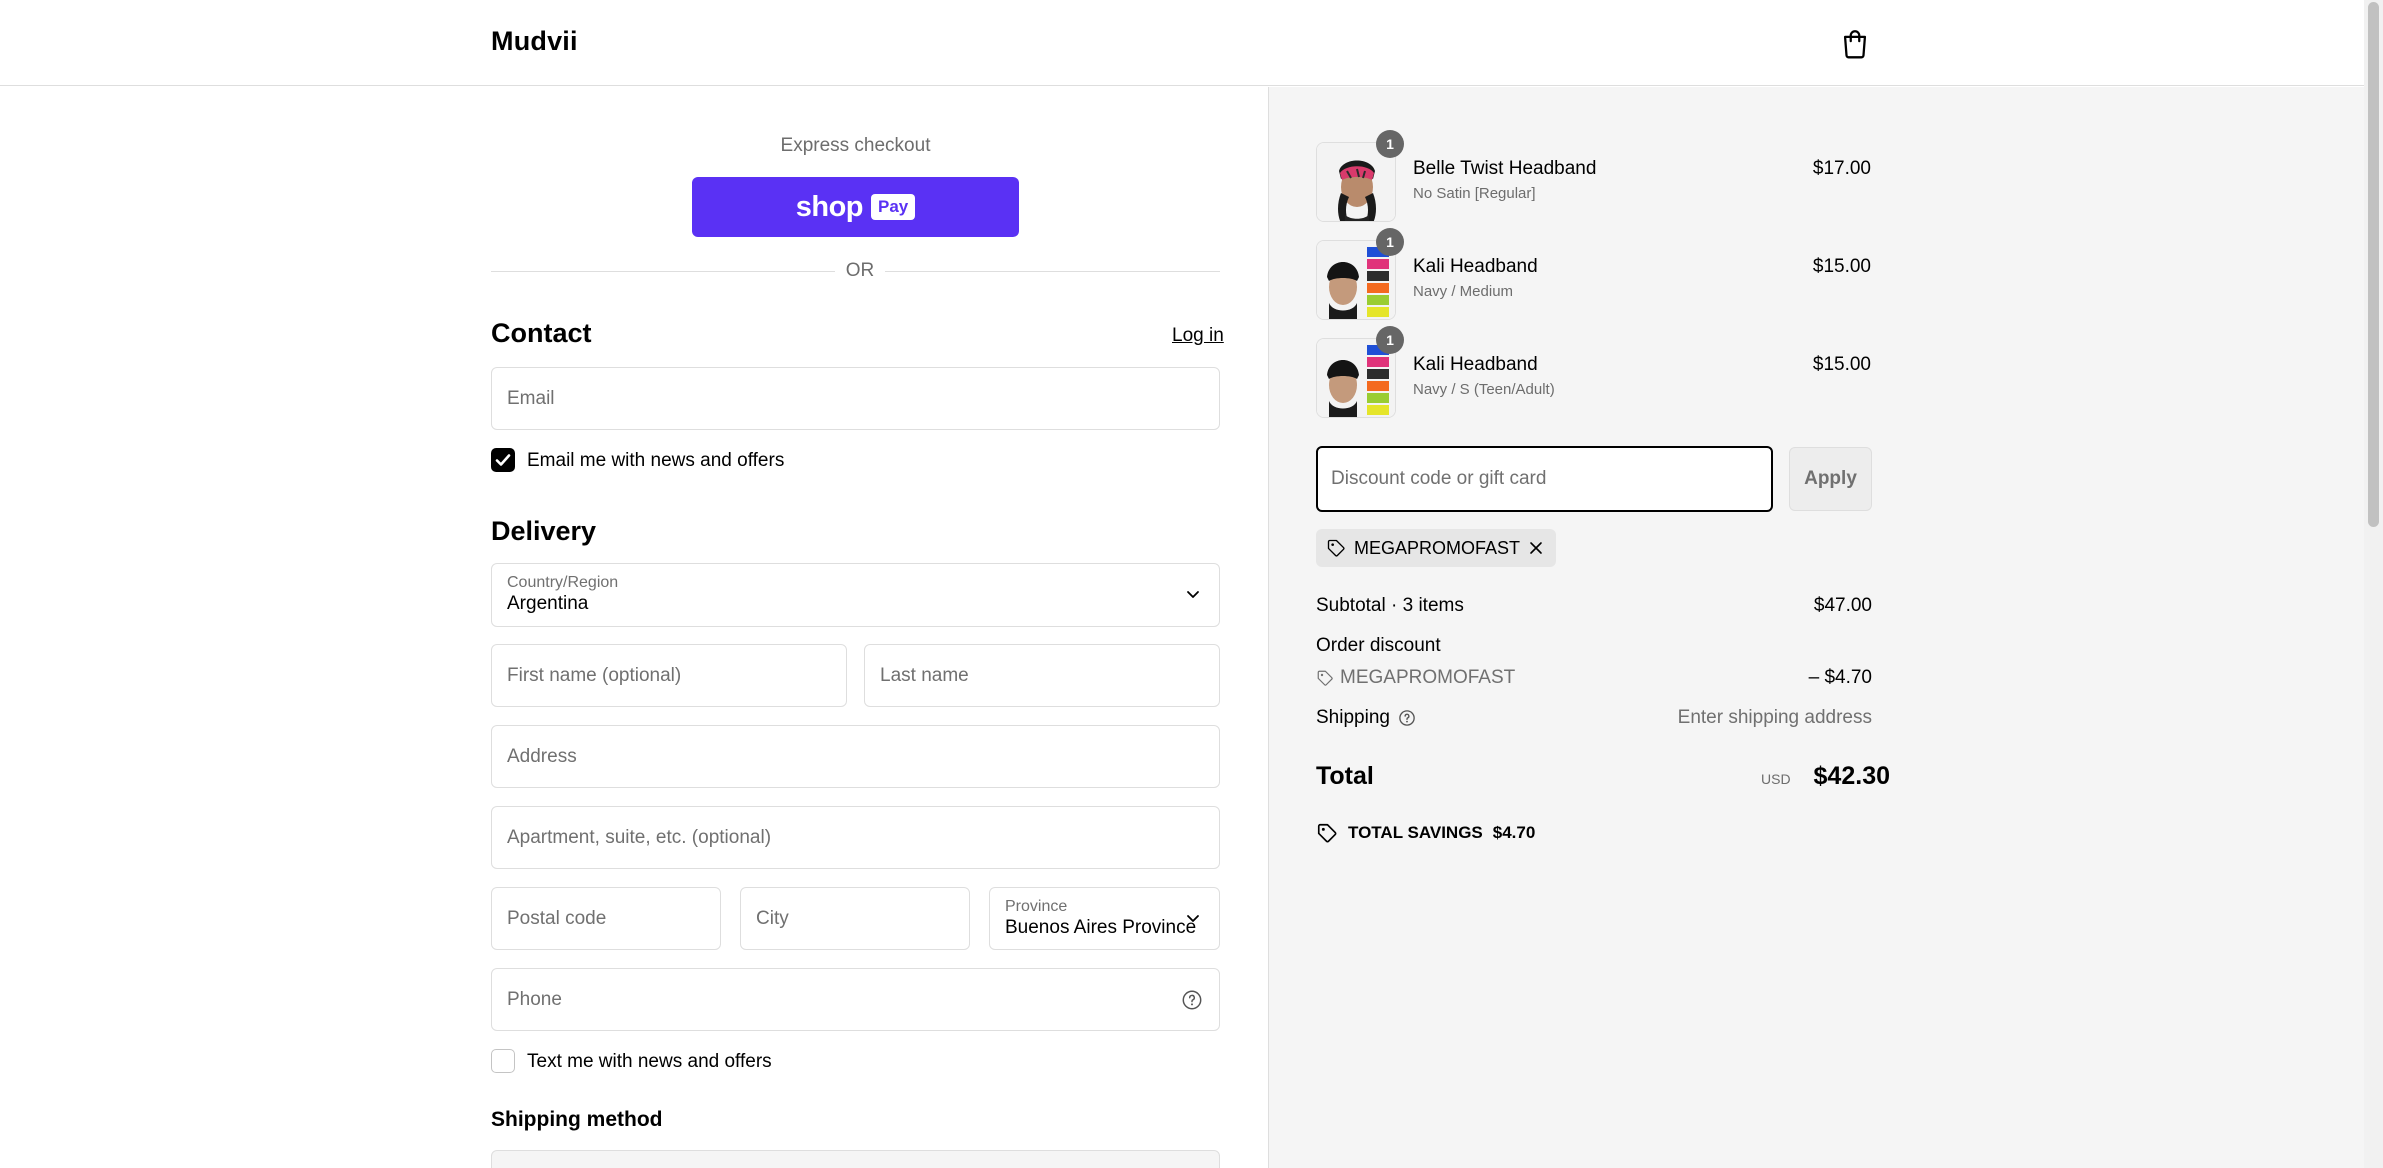  I want to click on subtotal-row: Subtotal · 3 items $47.00, so click(1594, 607).